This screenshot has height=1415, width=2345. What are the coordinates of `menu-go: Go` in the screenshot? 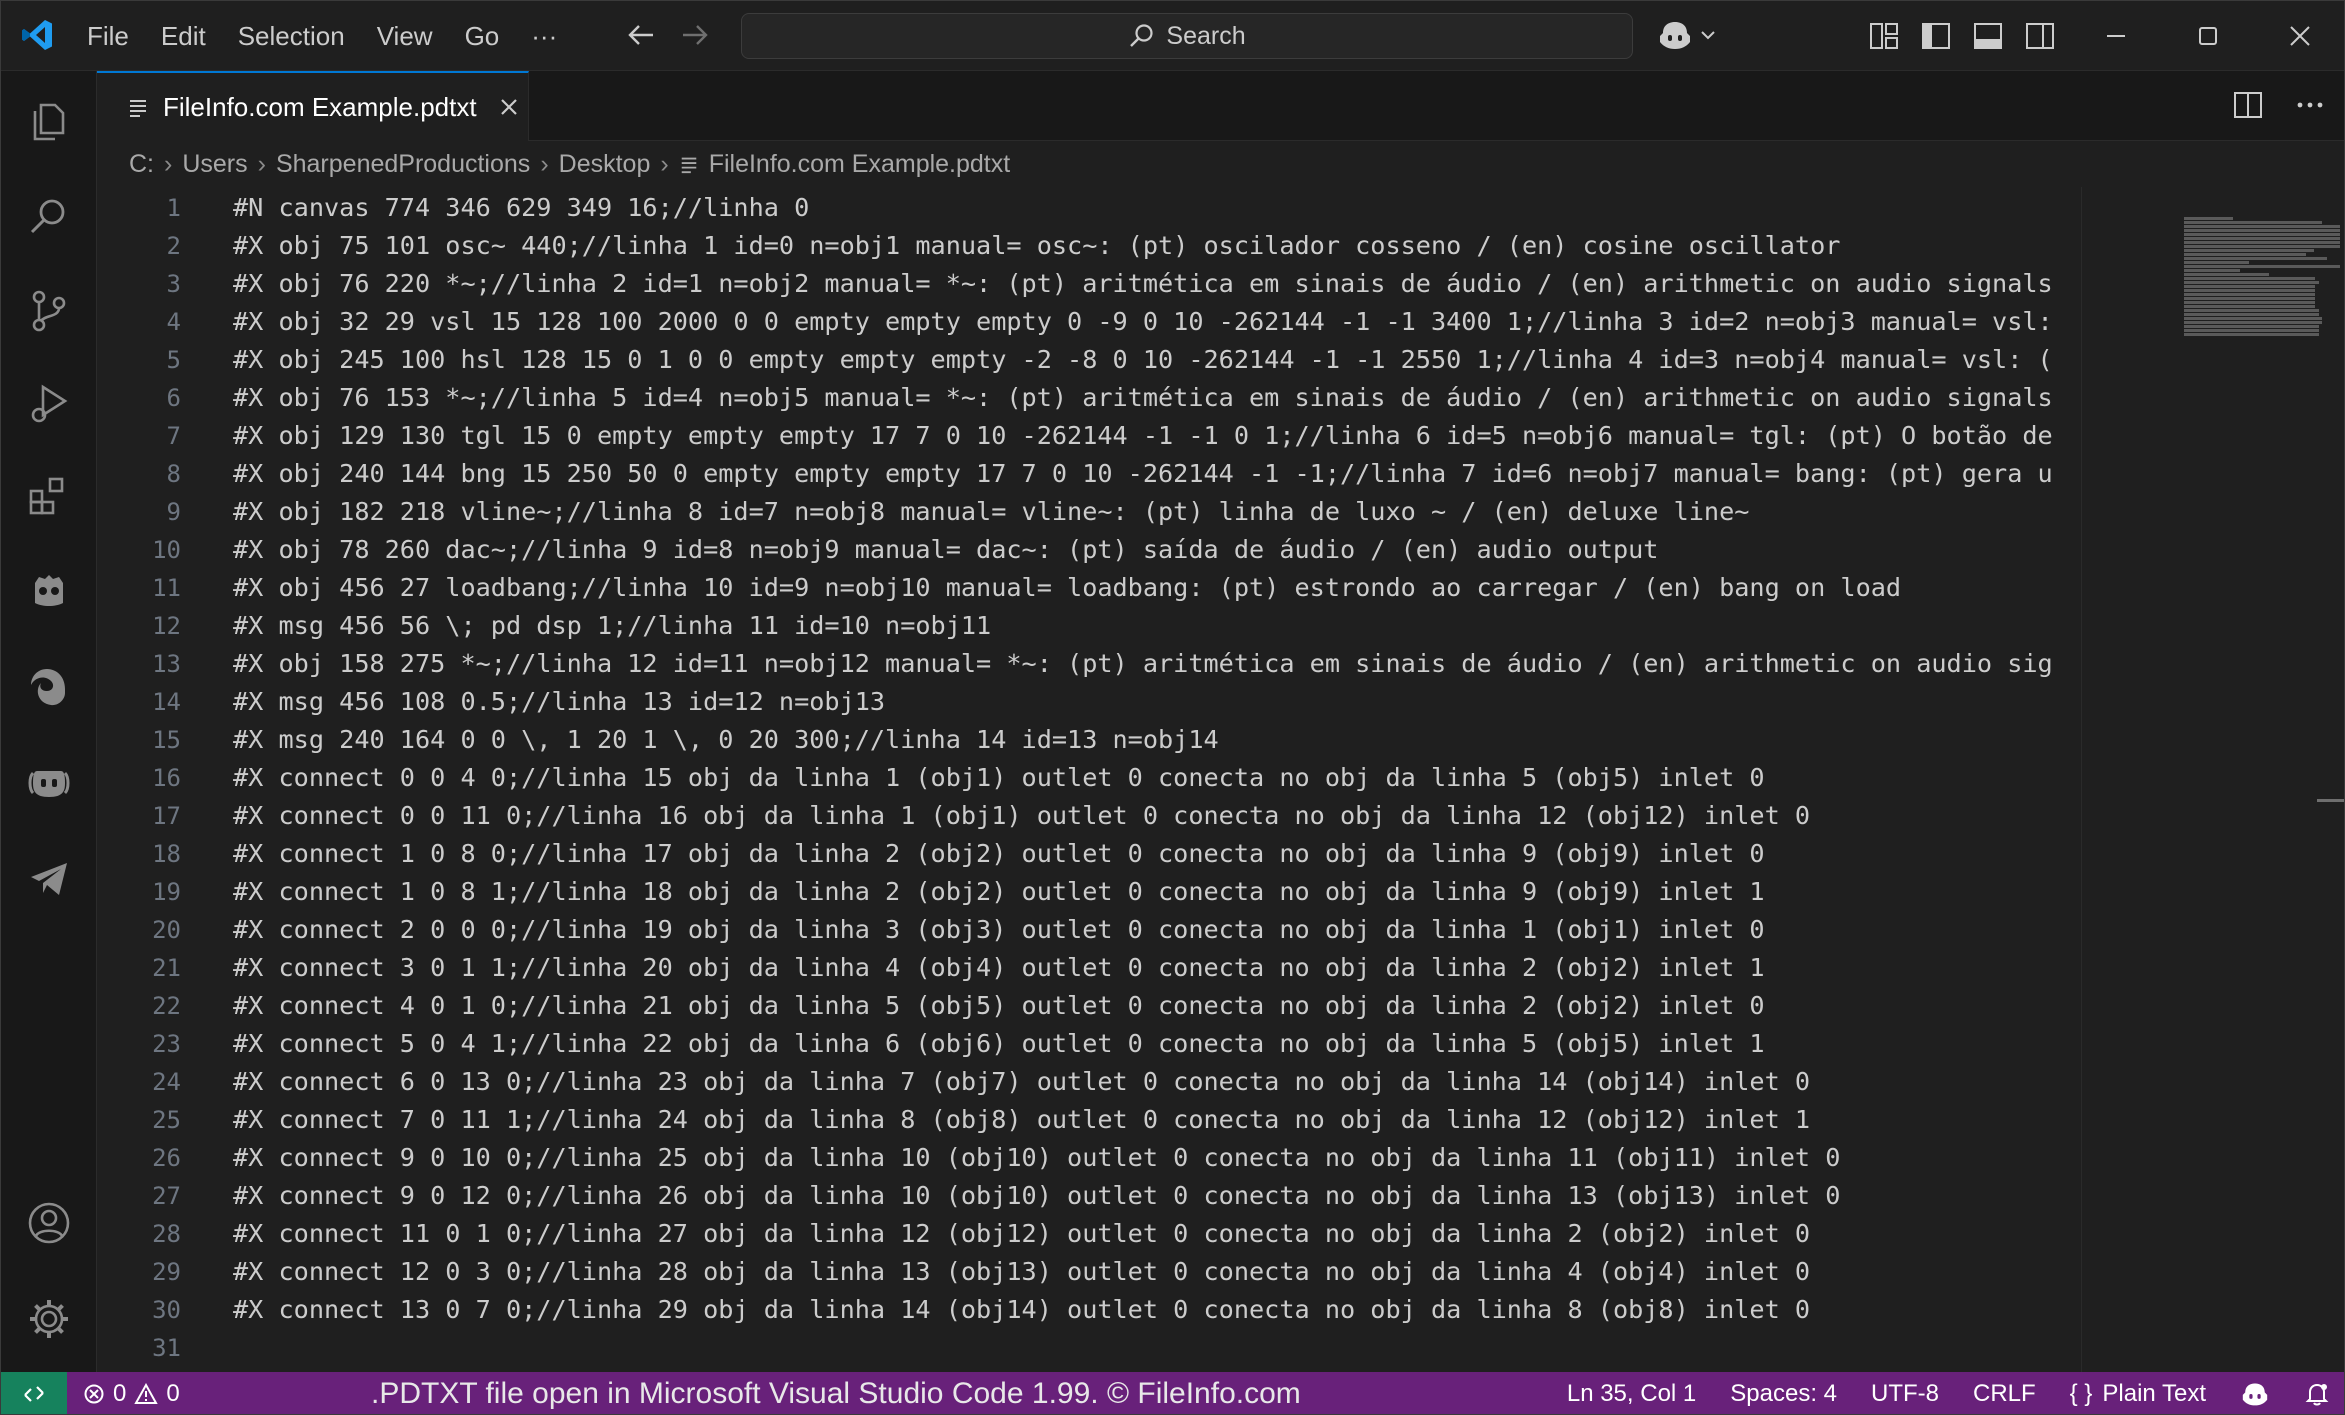 It's located at (482, 36).